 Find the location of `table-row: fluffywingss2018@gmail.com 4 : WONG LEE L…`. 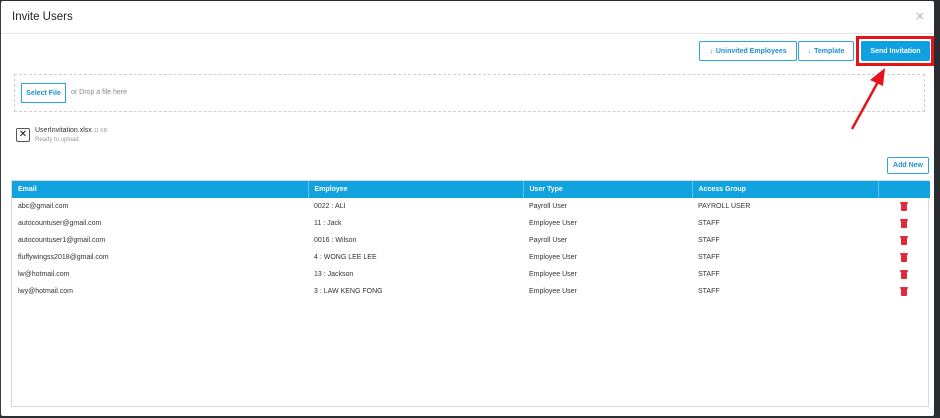

table-row: fluffywingss2018@gmail.com 4 : WONG LEE L… is located at coordinates (471, 257).